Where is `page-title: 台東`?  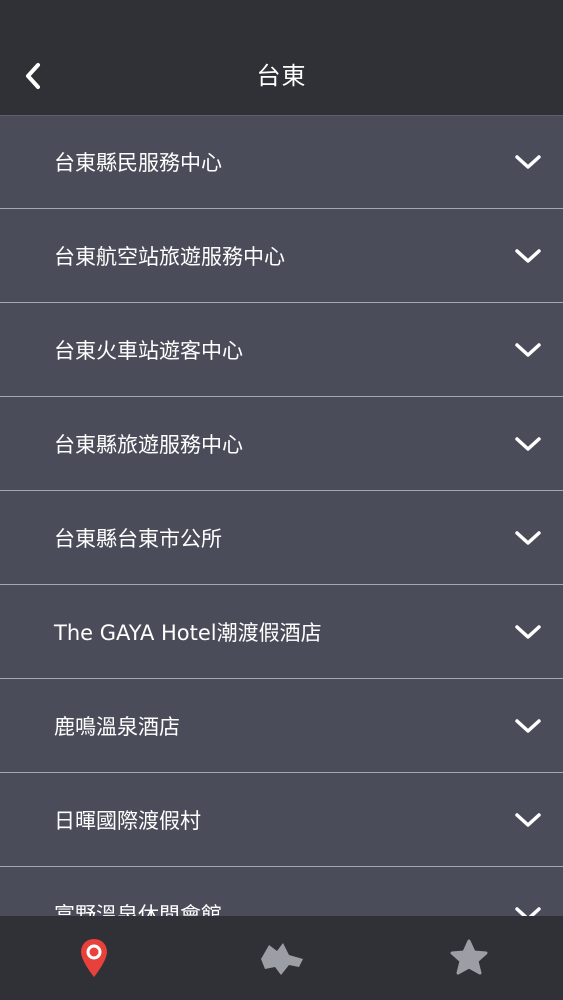 page-title: 台東 is located at coordinates (281, 76).